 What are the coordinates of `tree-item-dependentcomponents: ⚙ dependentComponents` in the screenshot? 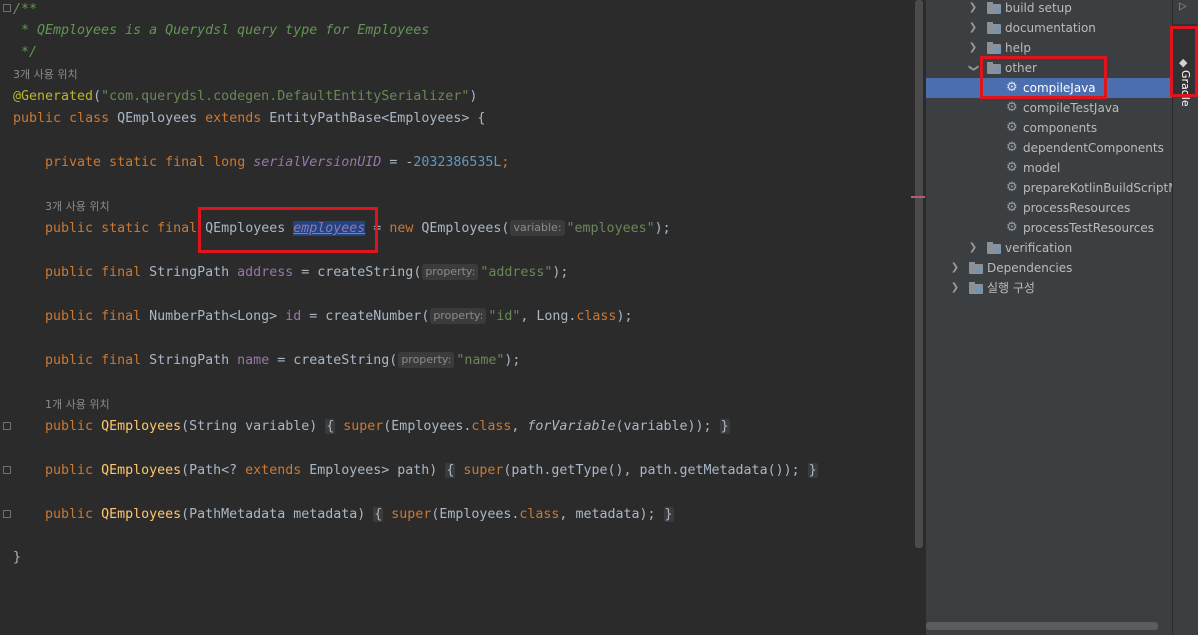 It's located at (1049, 148).